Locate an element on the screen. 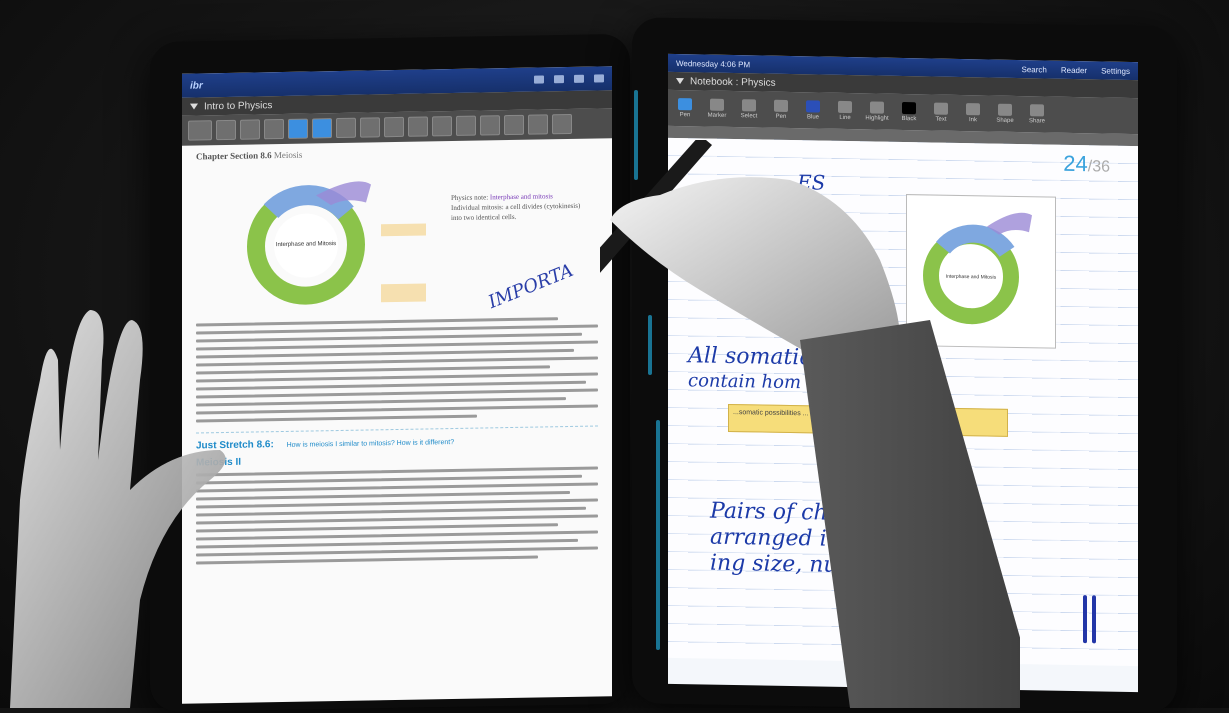 The image size is (1229, 713). share-tool-button: Share is located at coordinates (1037, 114).